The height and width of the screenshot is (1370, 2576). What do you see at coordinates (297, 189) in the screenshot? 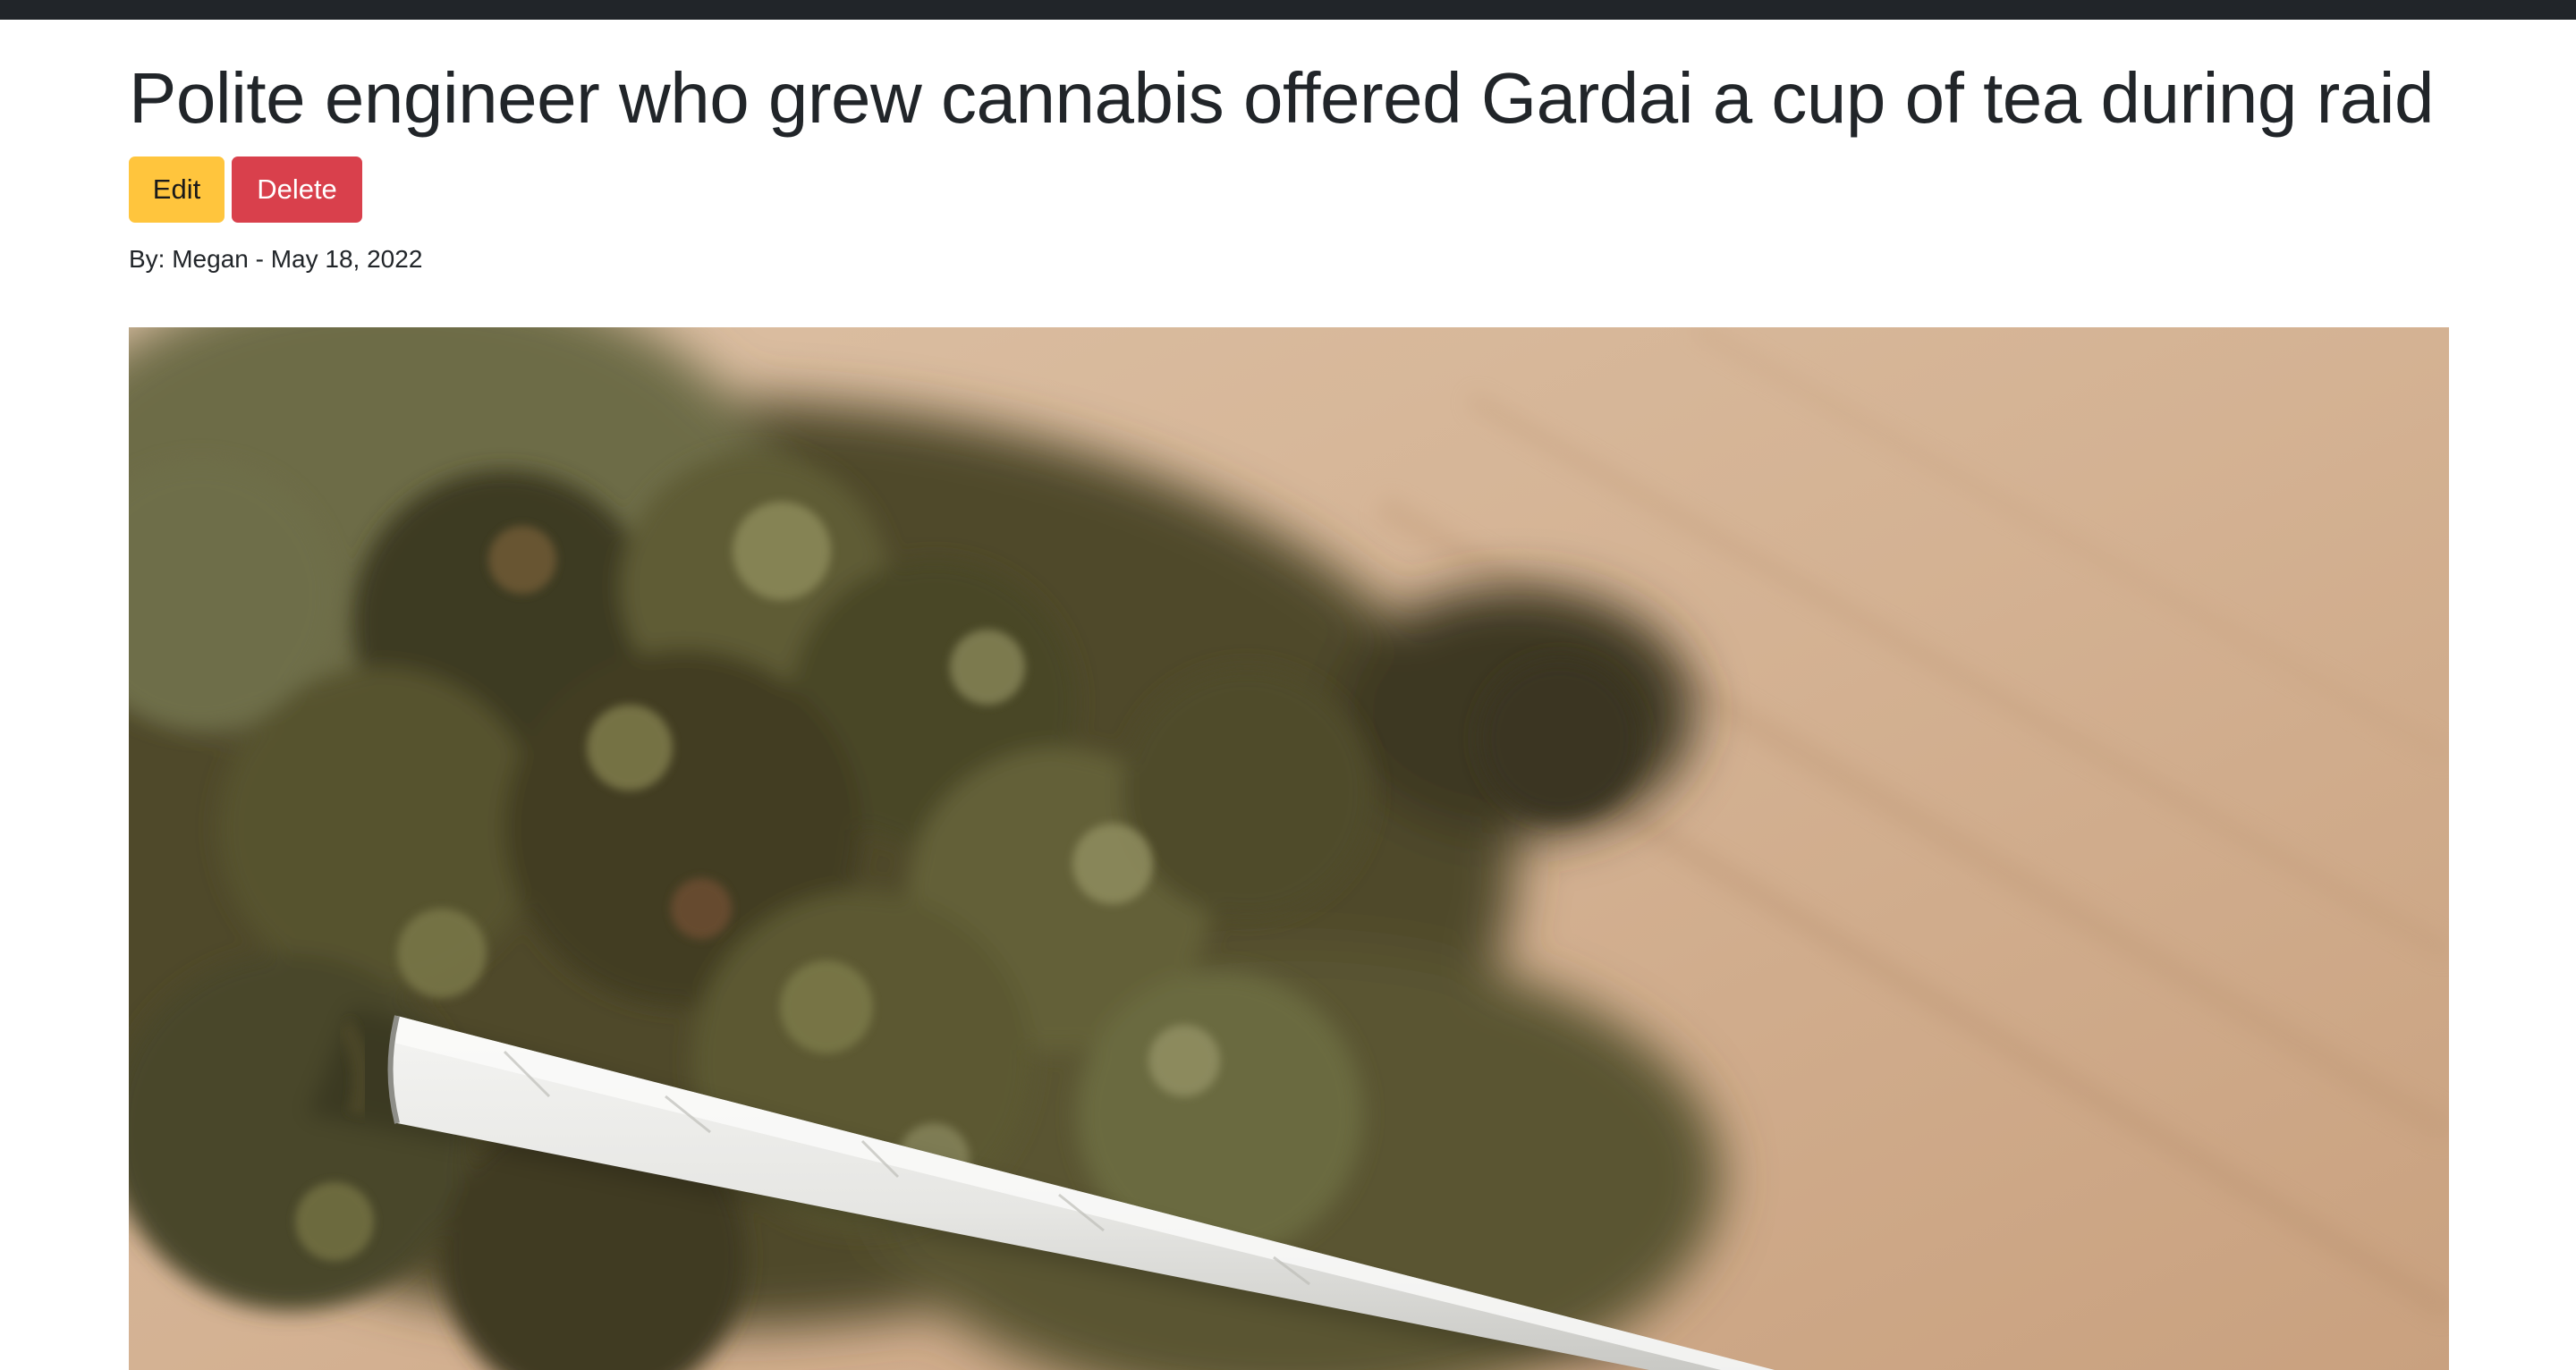
I see `delete-button: Delete` at bounding box center [297, 189].